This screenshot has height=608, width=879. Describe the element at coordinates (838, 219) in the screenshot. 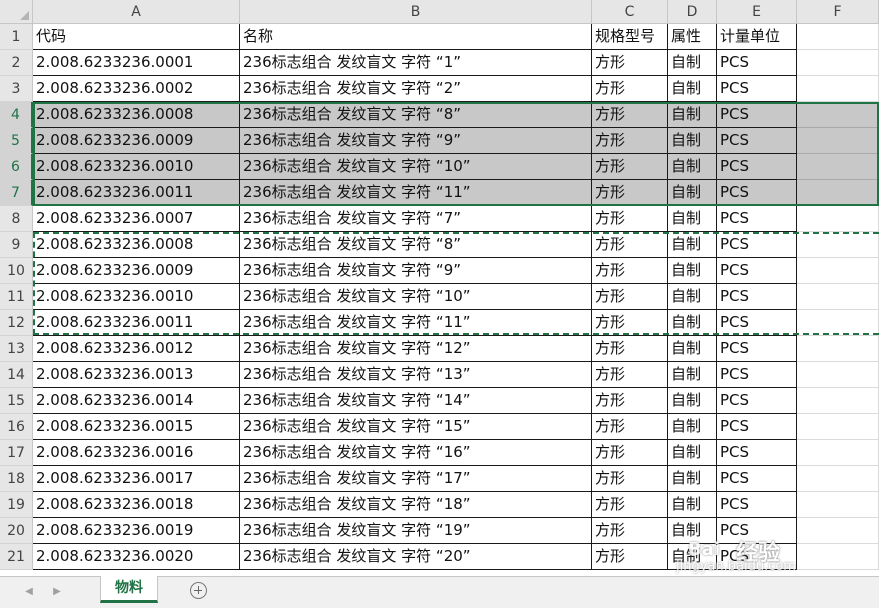

I see `cell-f8` at that location.